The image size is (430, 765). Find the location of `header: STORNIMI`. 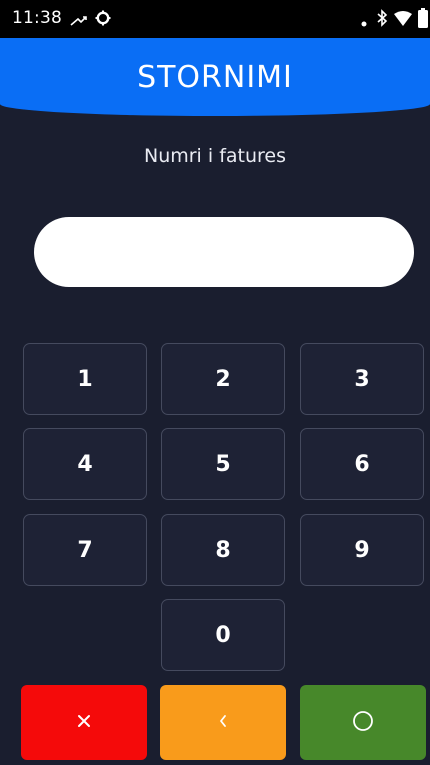

header: STORNIMI is located at coordinates (215, 77).